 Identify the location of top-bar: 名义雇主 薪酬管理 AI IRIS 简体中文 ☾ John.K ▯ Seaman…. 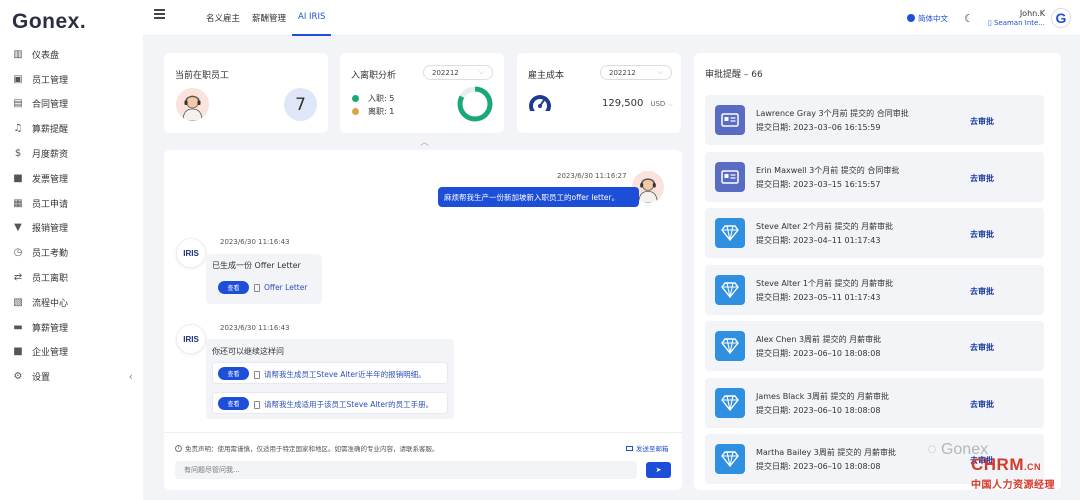
(611, 18).